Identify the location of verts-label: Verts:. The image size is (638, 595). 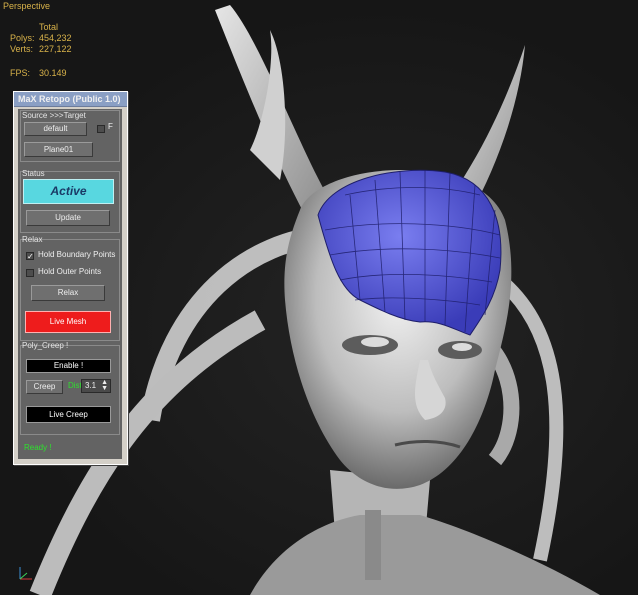
(22, 49).